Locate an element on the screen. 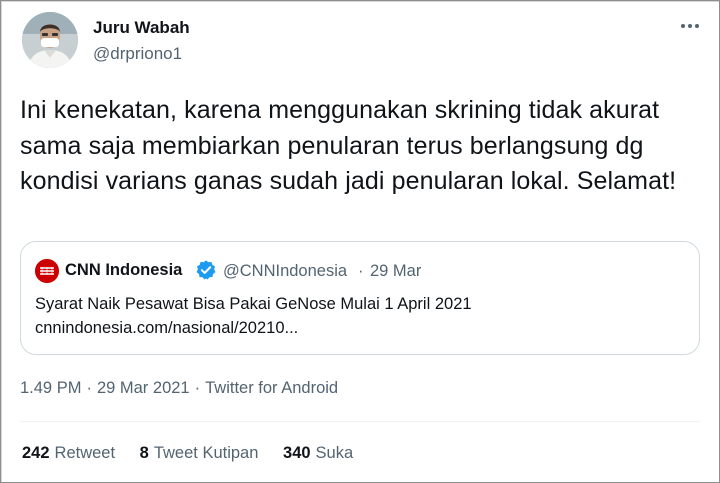  retweets-count: 242 is located at coordinates (36, 453).